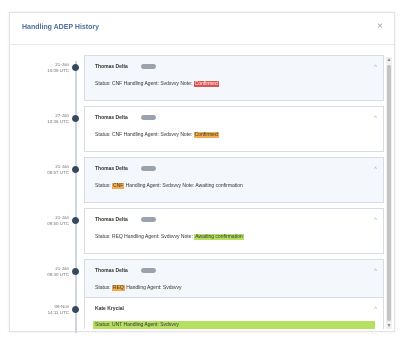 The height and width of the screenshot is (338, 403). What do you see at coordinates (44, 221) in the screenshot?
I see `entry-timestamp: 21-Jan 09:50 UTC` at bounding box center [44, 221].